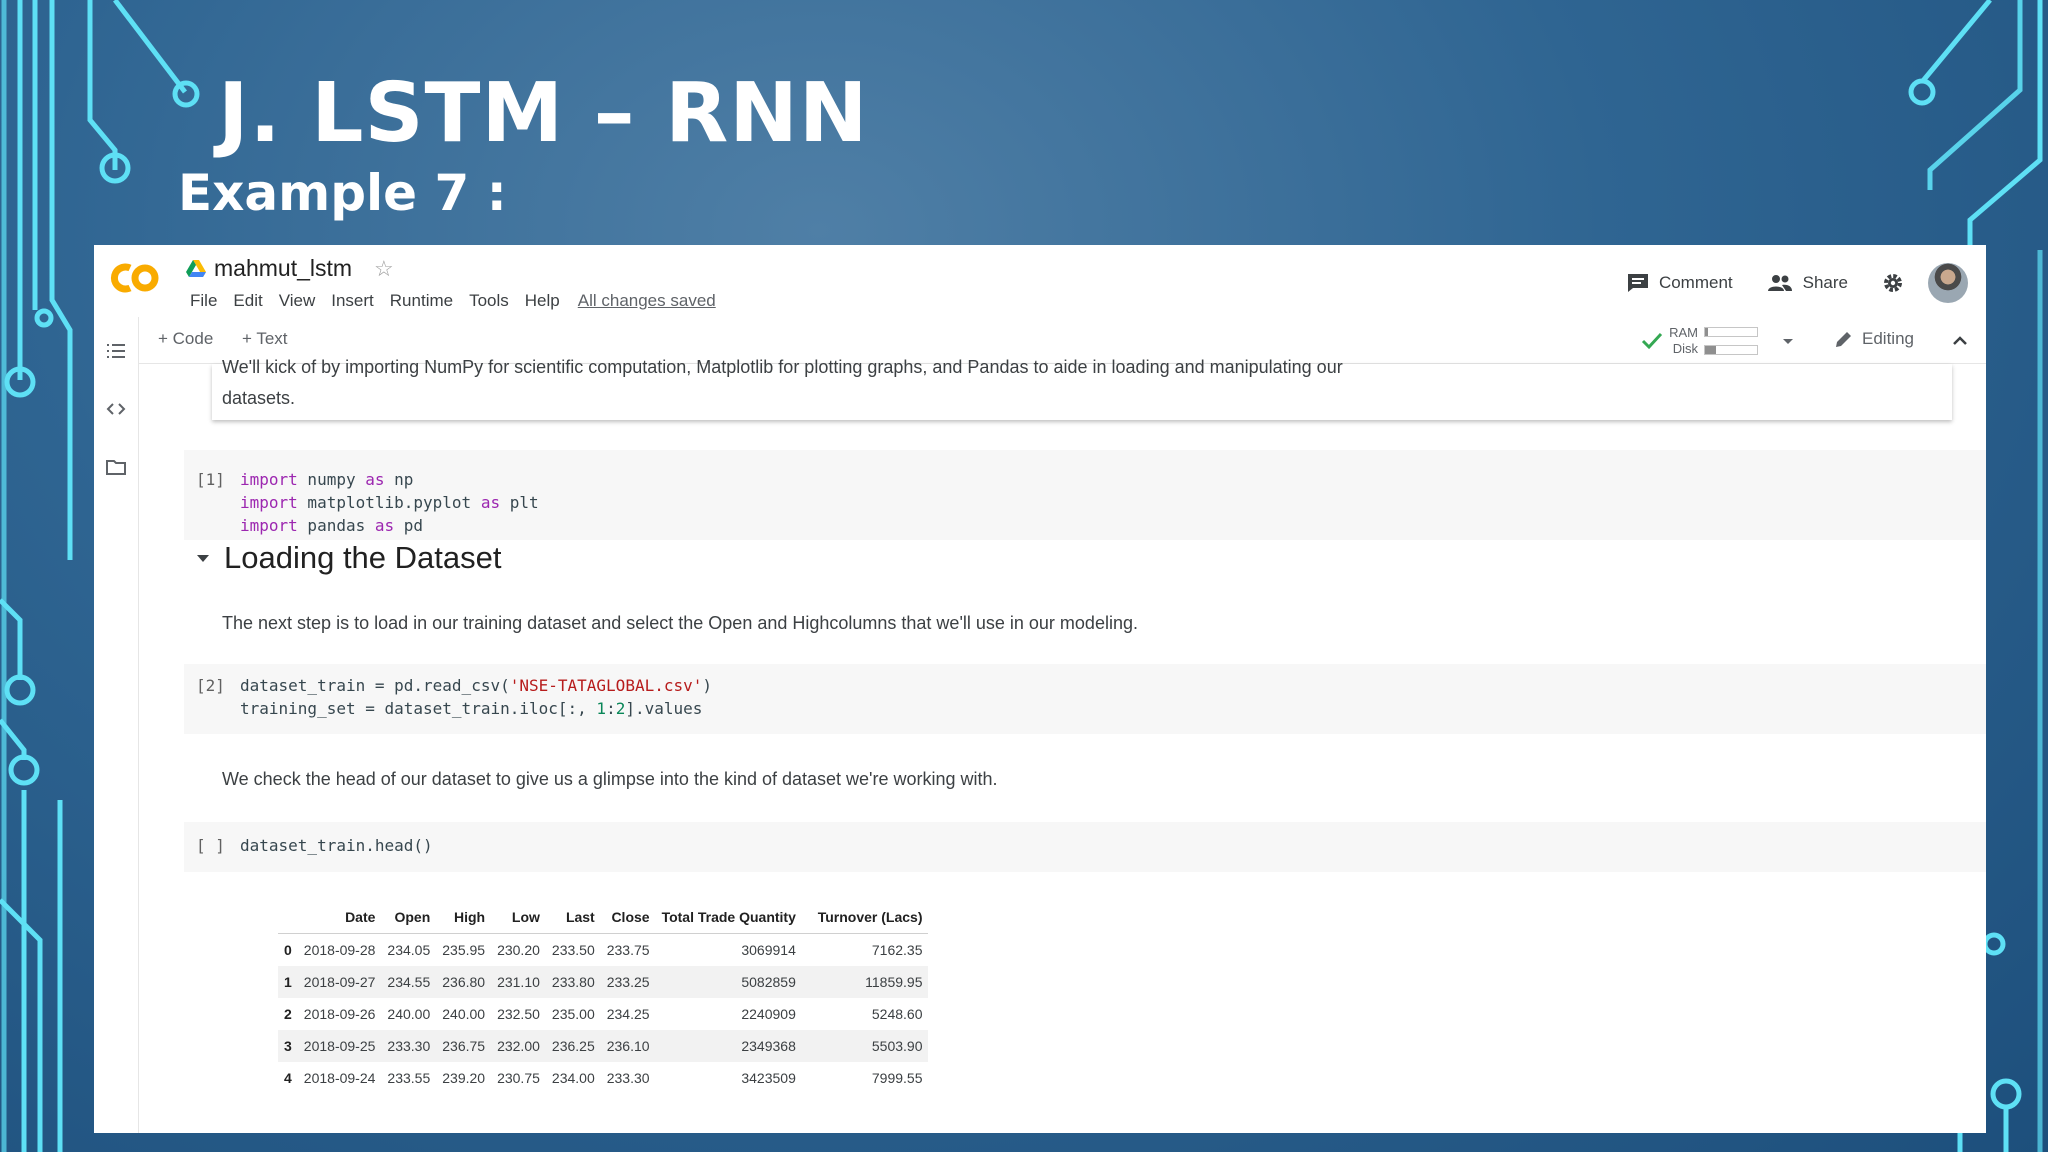  Describe the element at coordinates (363, 557) in the screenshot. I see `section-title: Loading the Dataset` at that location.